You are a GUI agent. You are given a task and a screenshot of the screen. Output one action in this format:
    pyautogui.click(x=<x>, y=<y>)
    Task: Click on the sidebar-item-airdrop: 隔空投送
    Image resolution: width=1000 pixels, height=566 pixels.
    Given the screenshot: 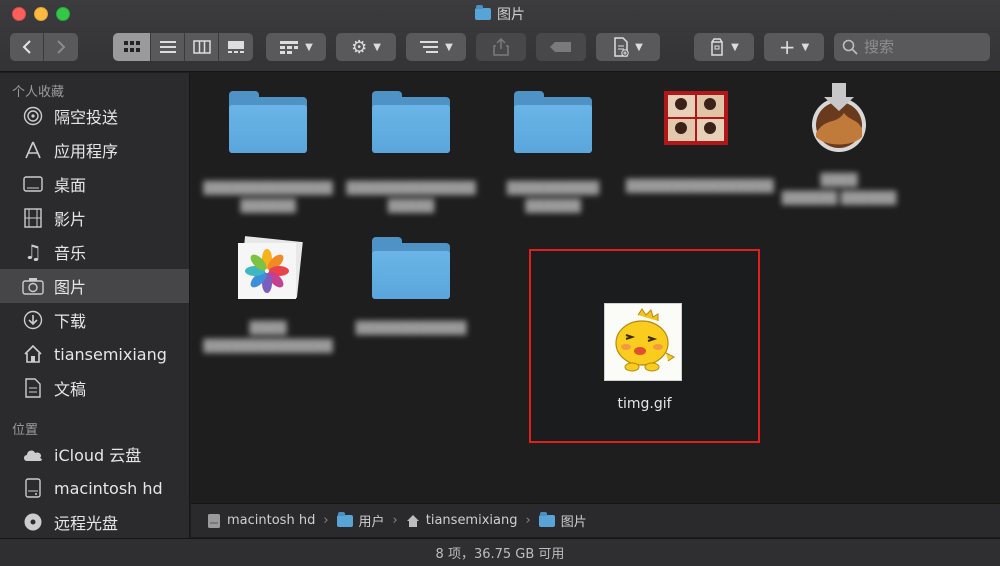 What is the action you would take?
    pyautogui.click(x=94, y=116)
    